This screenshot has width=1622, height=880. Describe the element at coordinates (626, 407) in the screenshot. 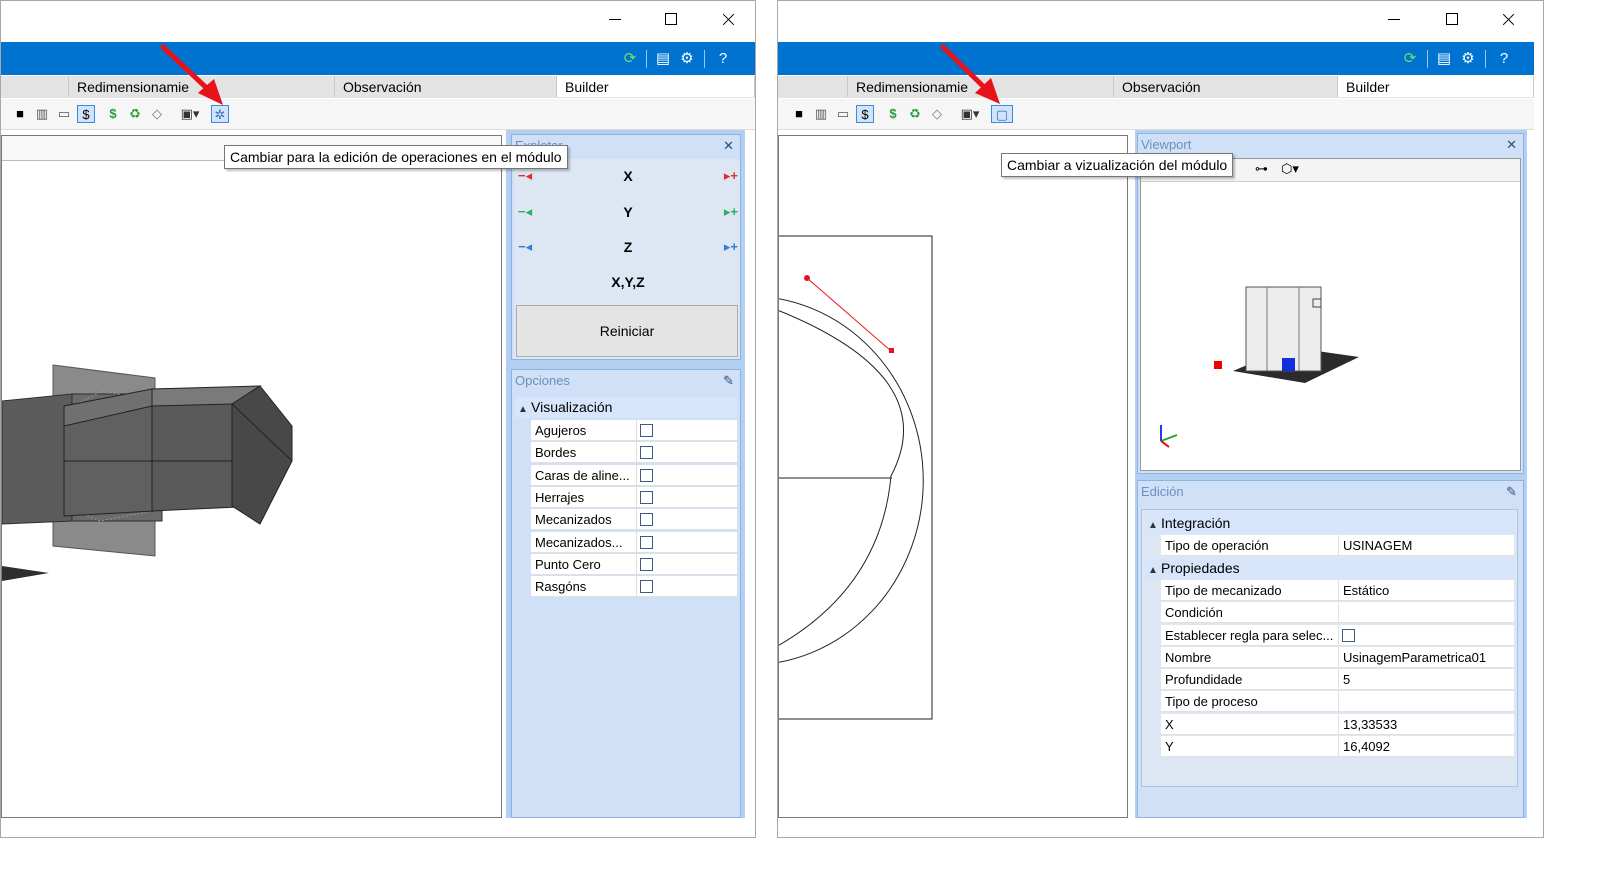

I see `group-visualizacion: ▲ Visualización` at that location.